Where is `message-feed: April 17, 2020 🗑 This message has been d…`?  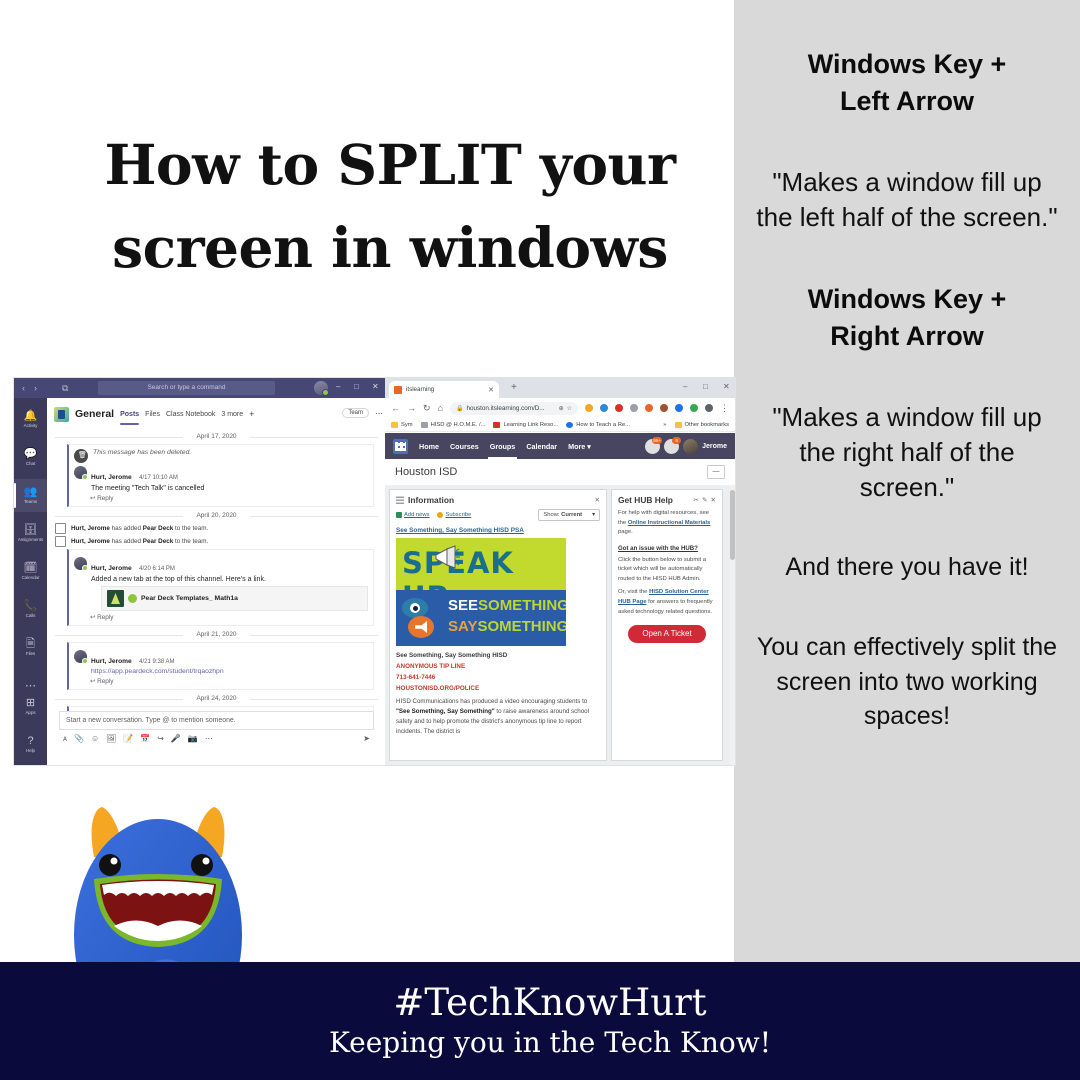 message-feed: April 17, 2020 🗑 This message has been d… is located at coordinates (216, 578).